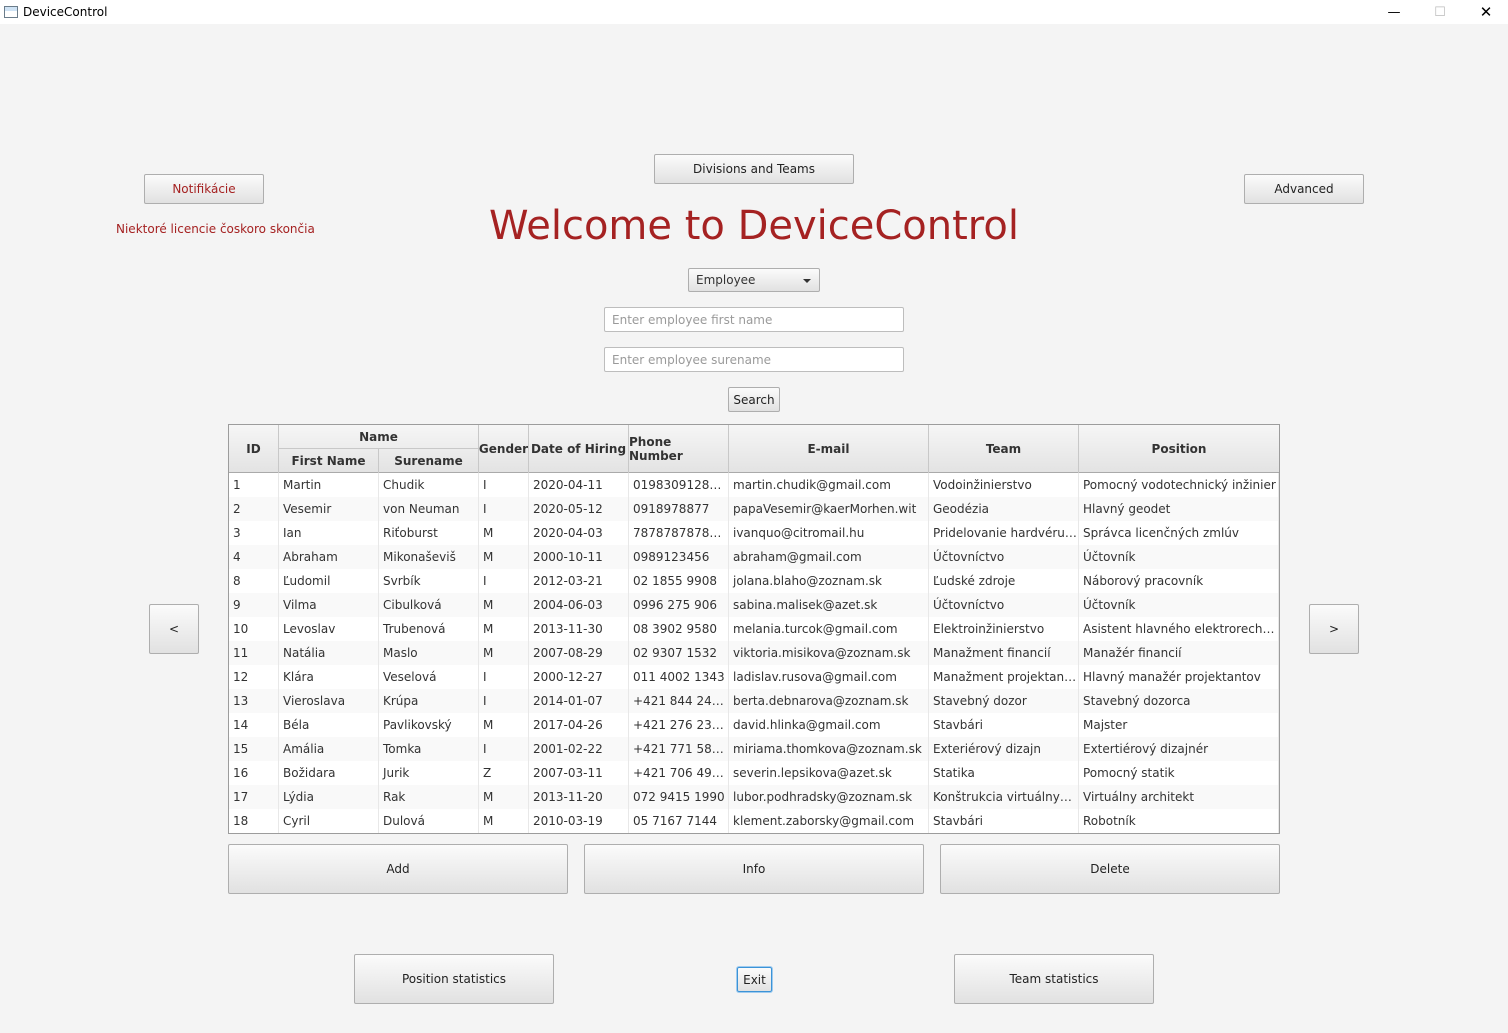 The image size is (1508, 1033). What do you see at coordinates (429, 509) in the screenshot?
I see `cell-surname: von Neuman` at bounding box center [429, 509].